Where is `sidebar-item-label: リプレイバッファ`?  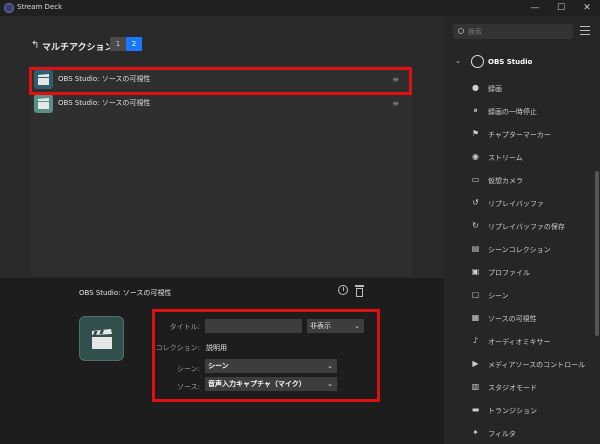 sidebar-item-label: リプレイバッファ is located at coordinates (516, 204).